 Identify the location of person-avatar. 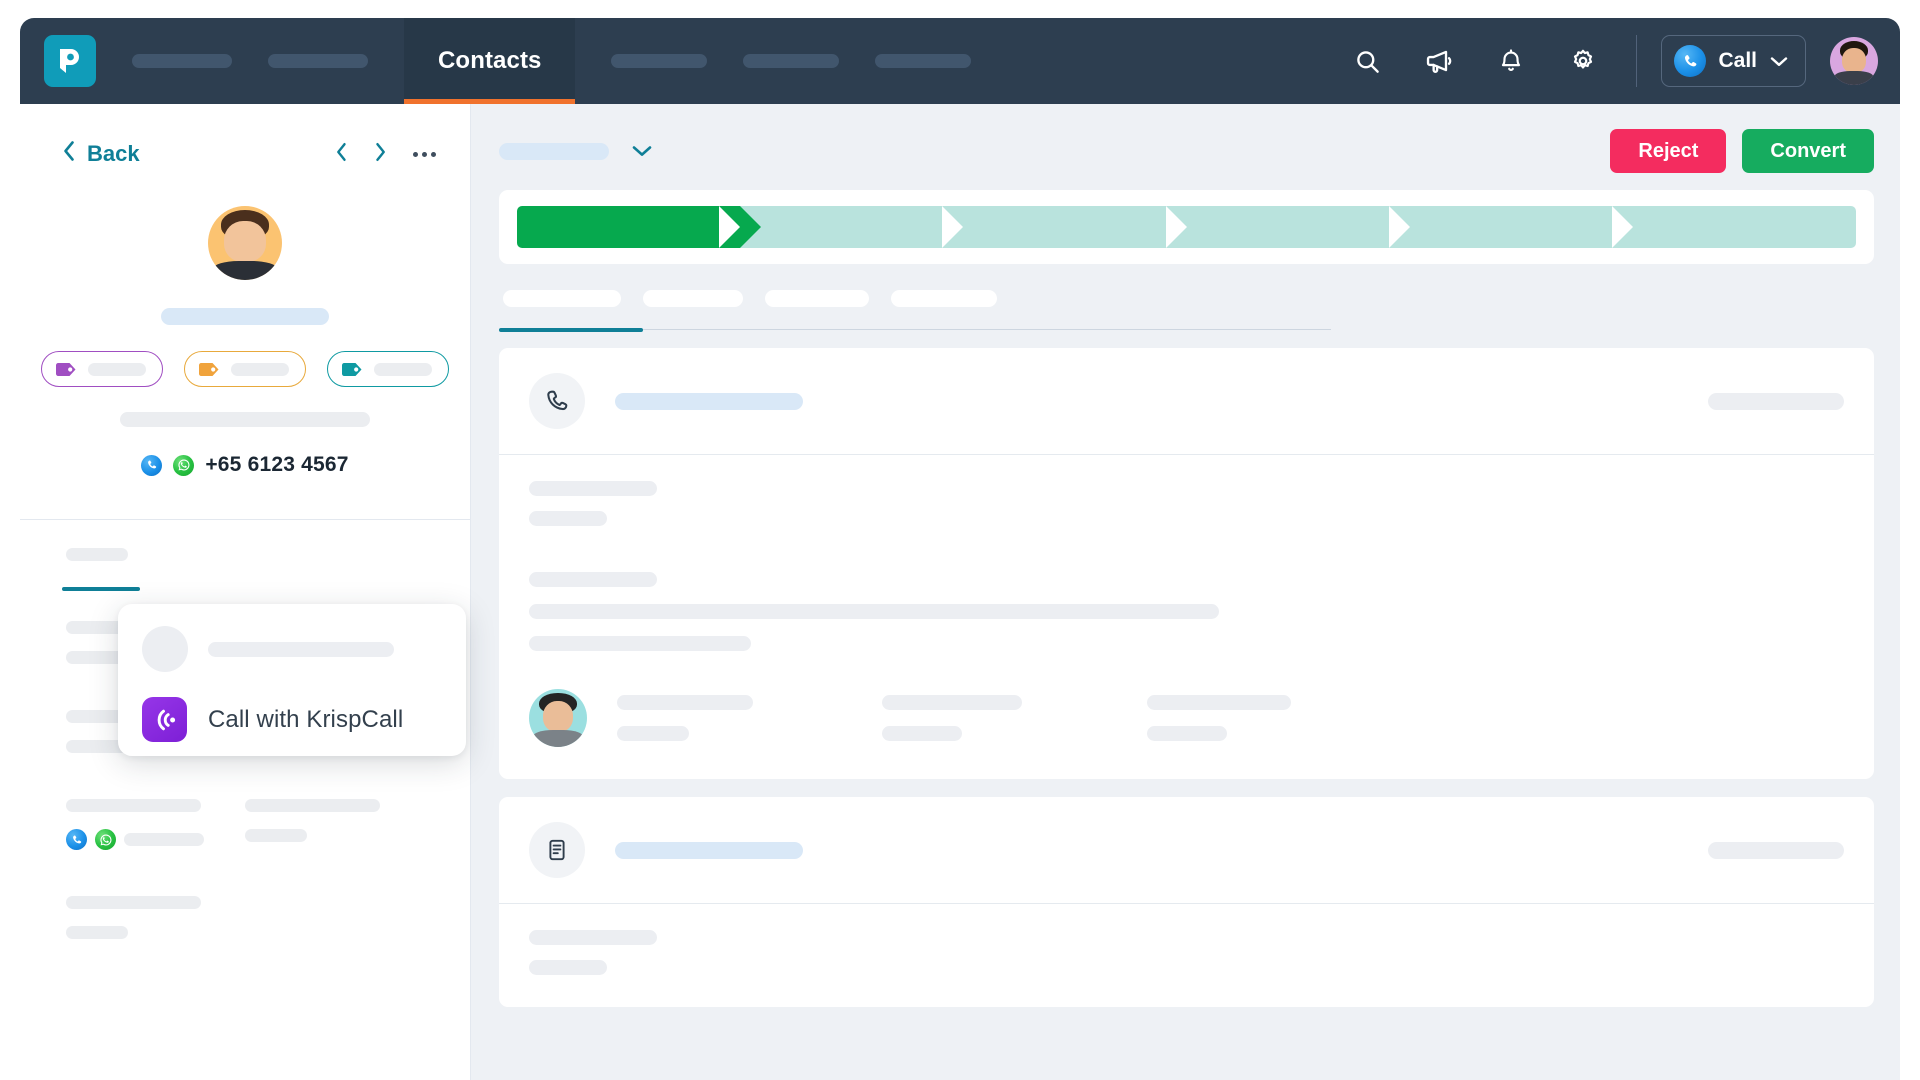
(558, 718).